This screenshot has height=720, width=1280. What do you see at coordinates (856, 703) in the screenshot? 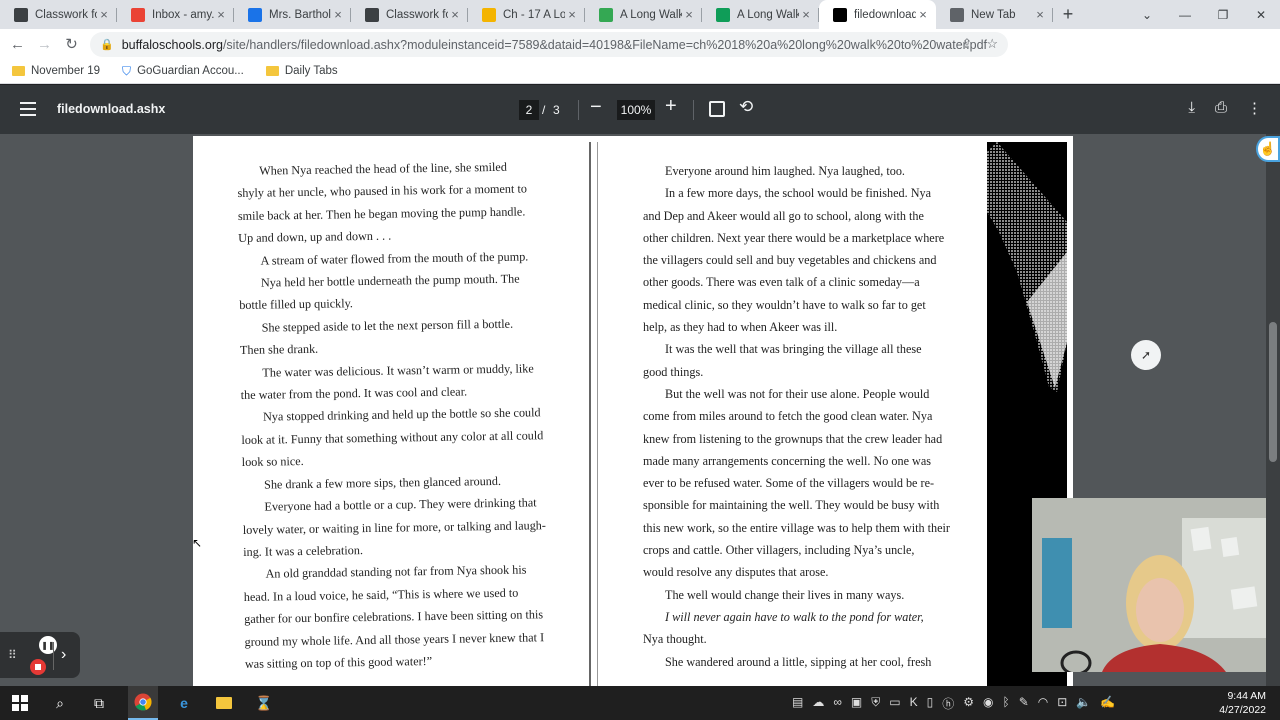
I see `tray-meeting-icon: ▣` at bounding box center [856, 703].